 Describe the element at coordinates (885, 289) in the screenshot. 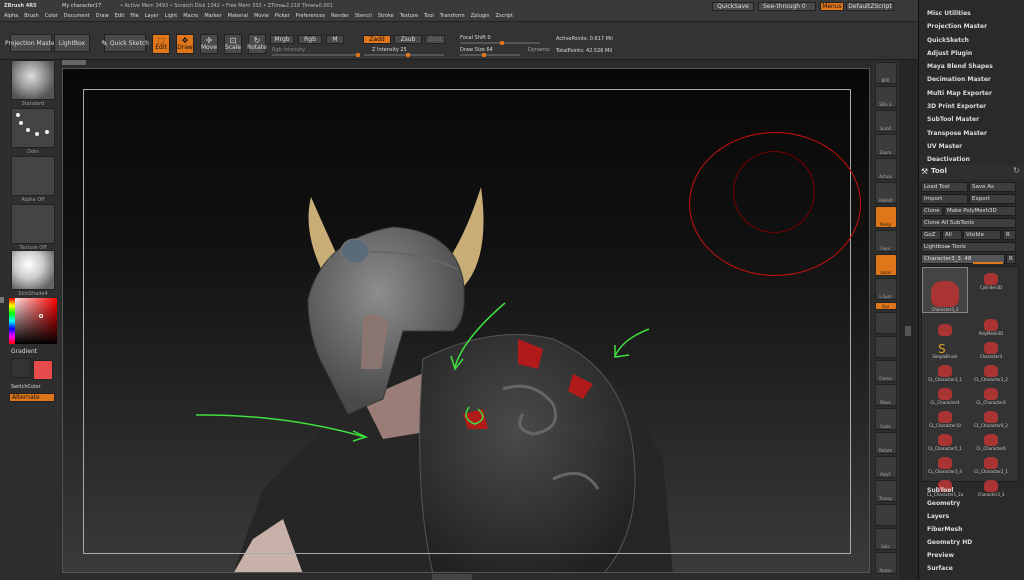

I see `shelf-l-sym-button-9: L.Sym` at that location.